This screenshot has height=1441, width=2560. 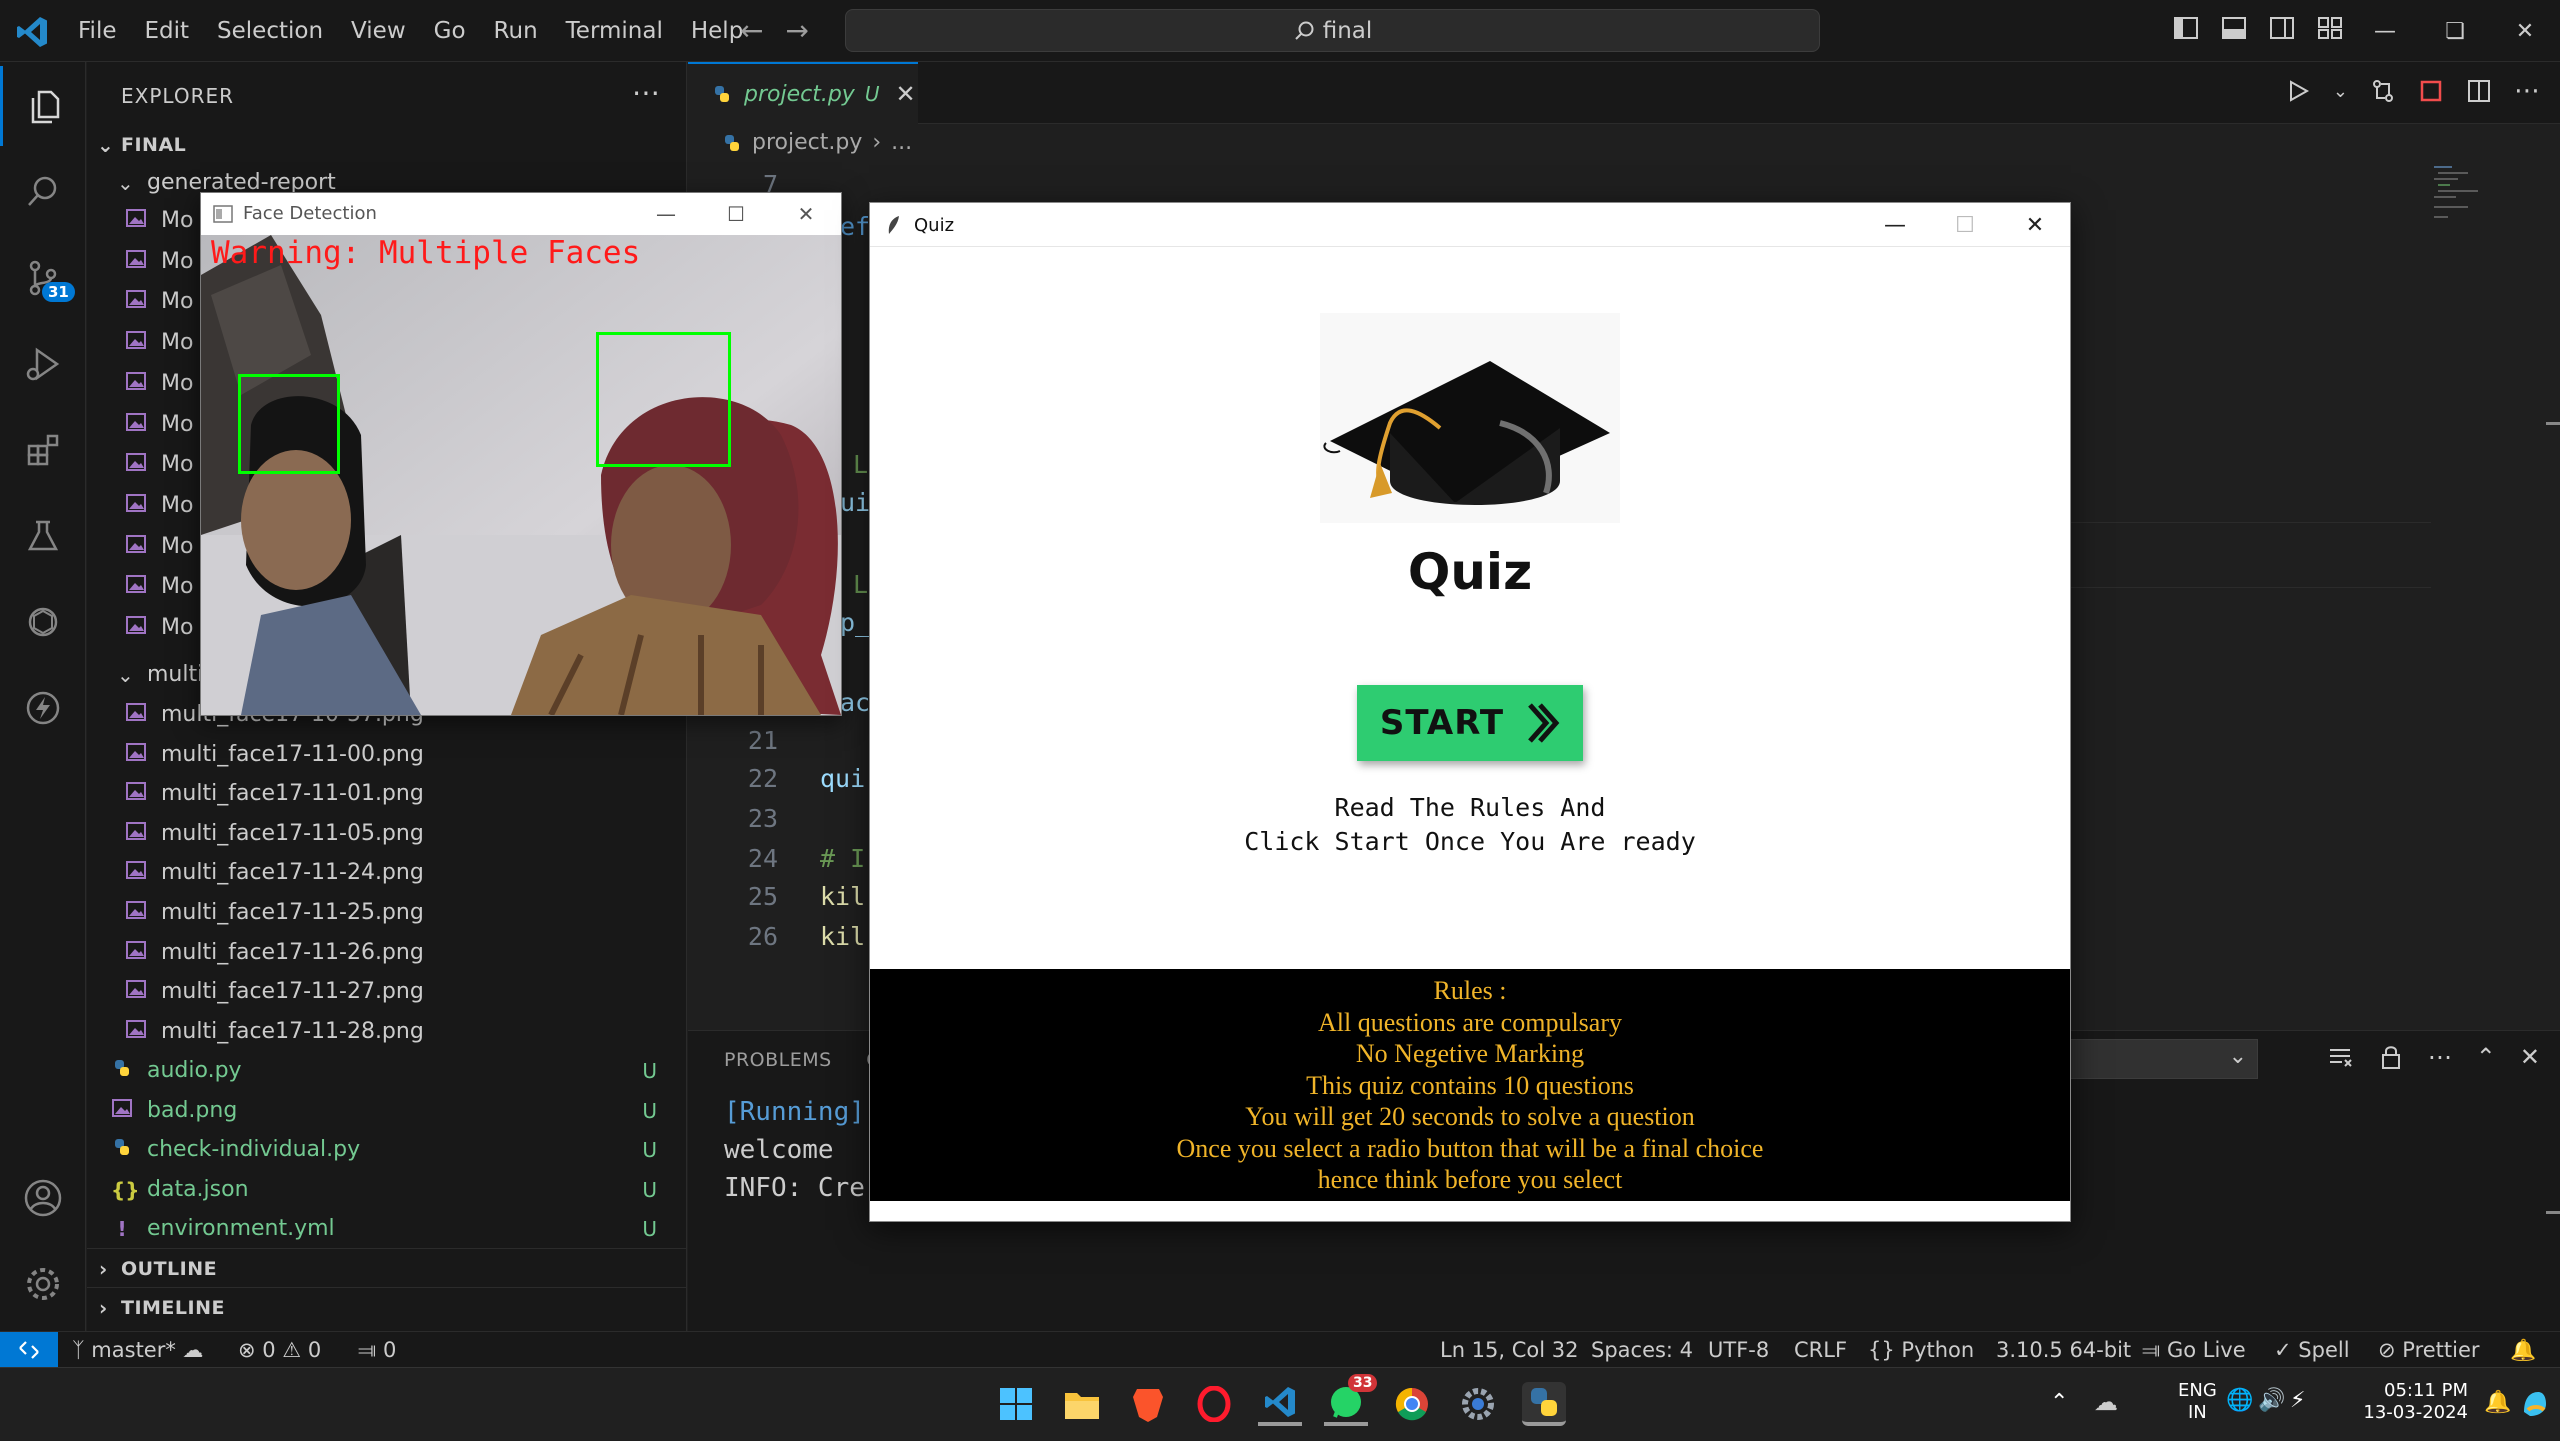 I want to click on python-taskbar-icon, so click(x=1544, y=1404).